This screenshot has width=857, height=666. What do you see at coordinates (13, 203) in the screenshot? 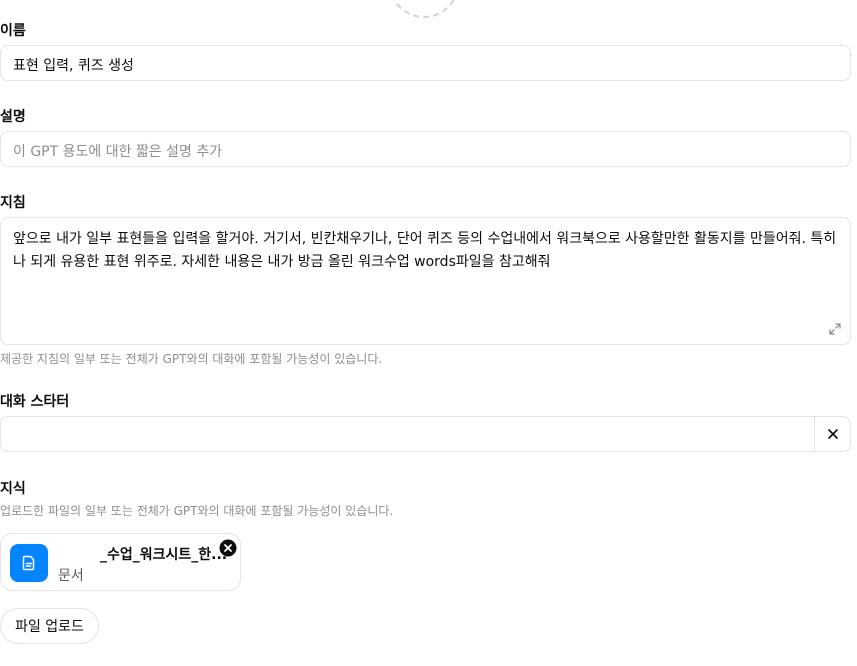
I see `instructions-label: 지침` at bounding box center [13, 203].